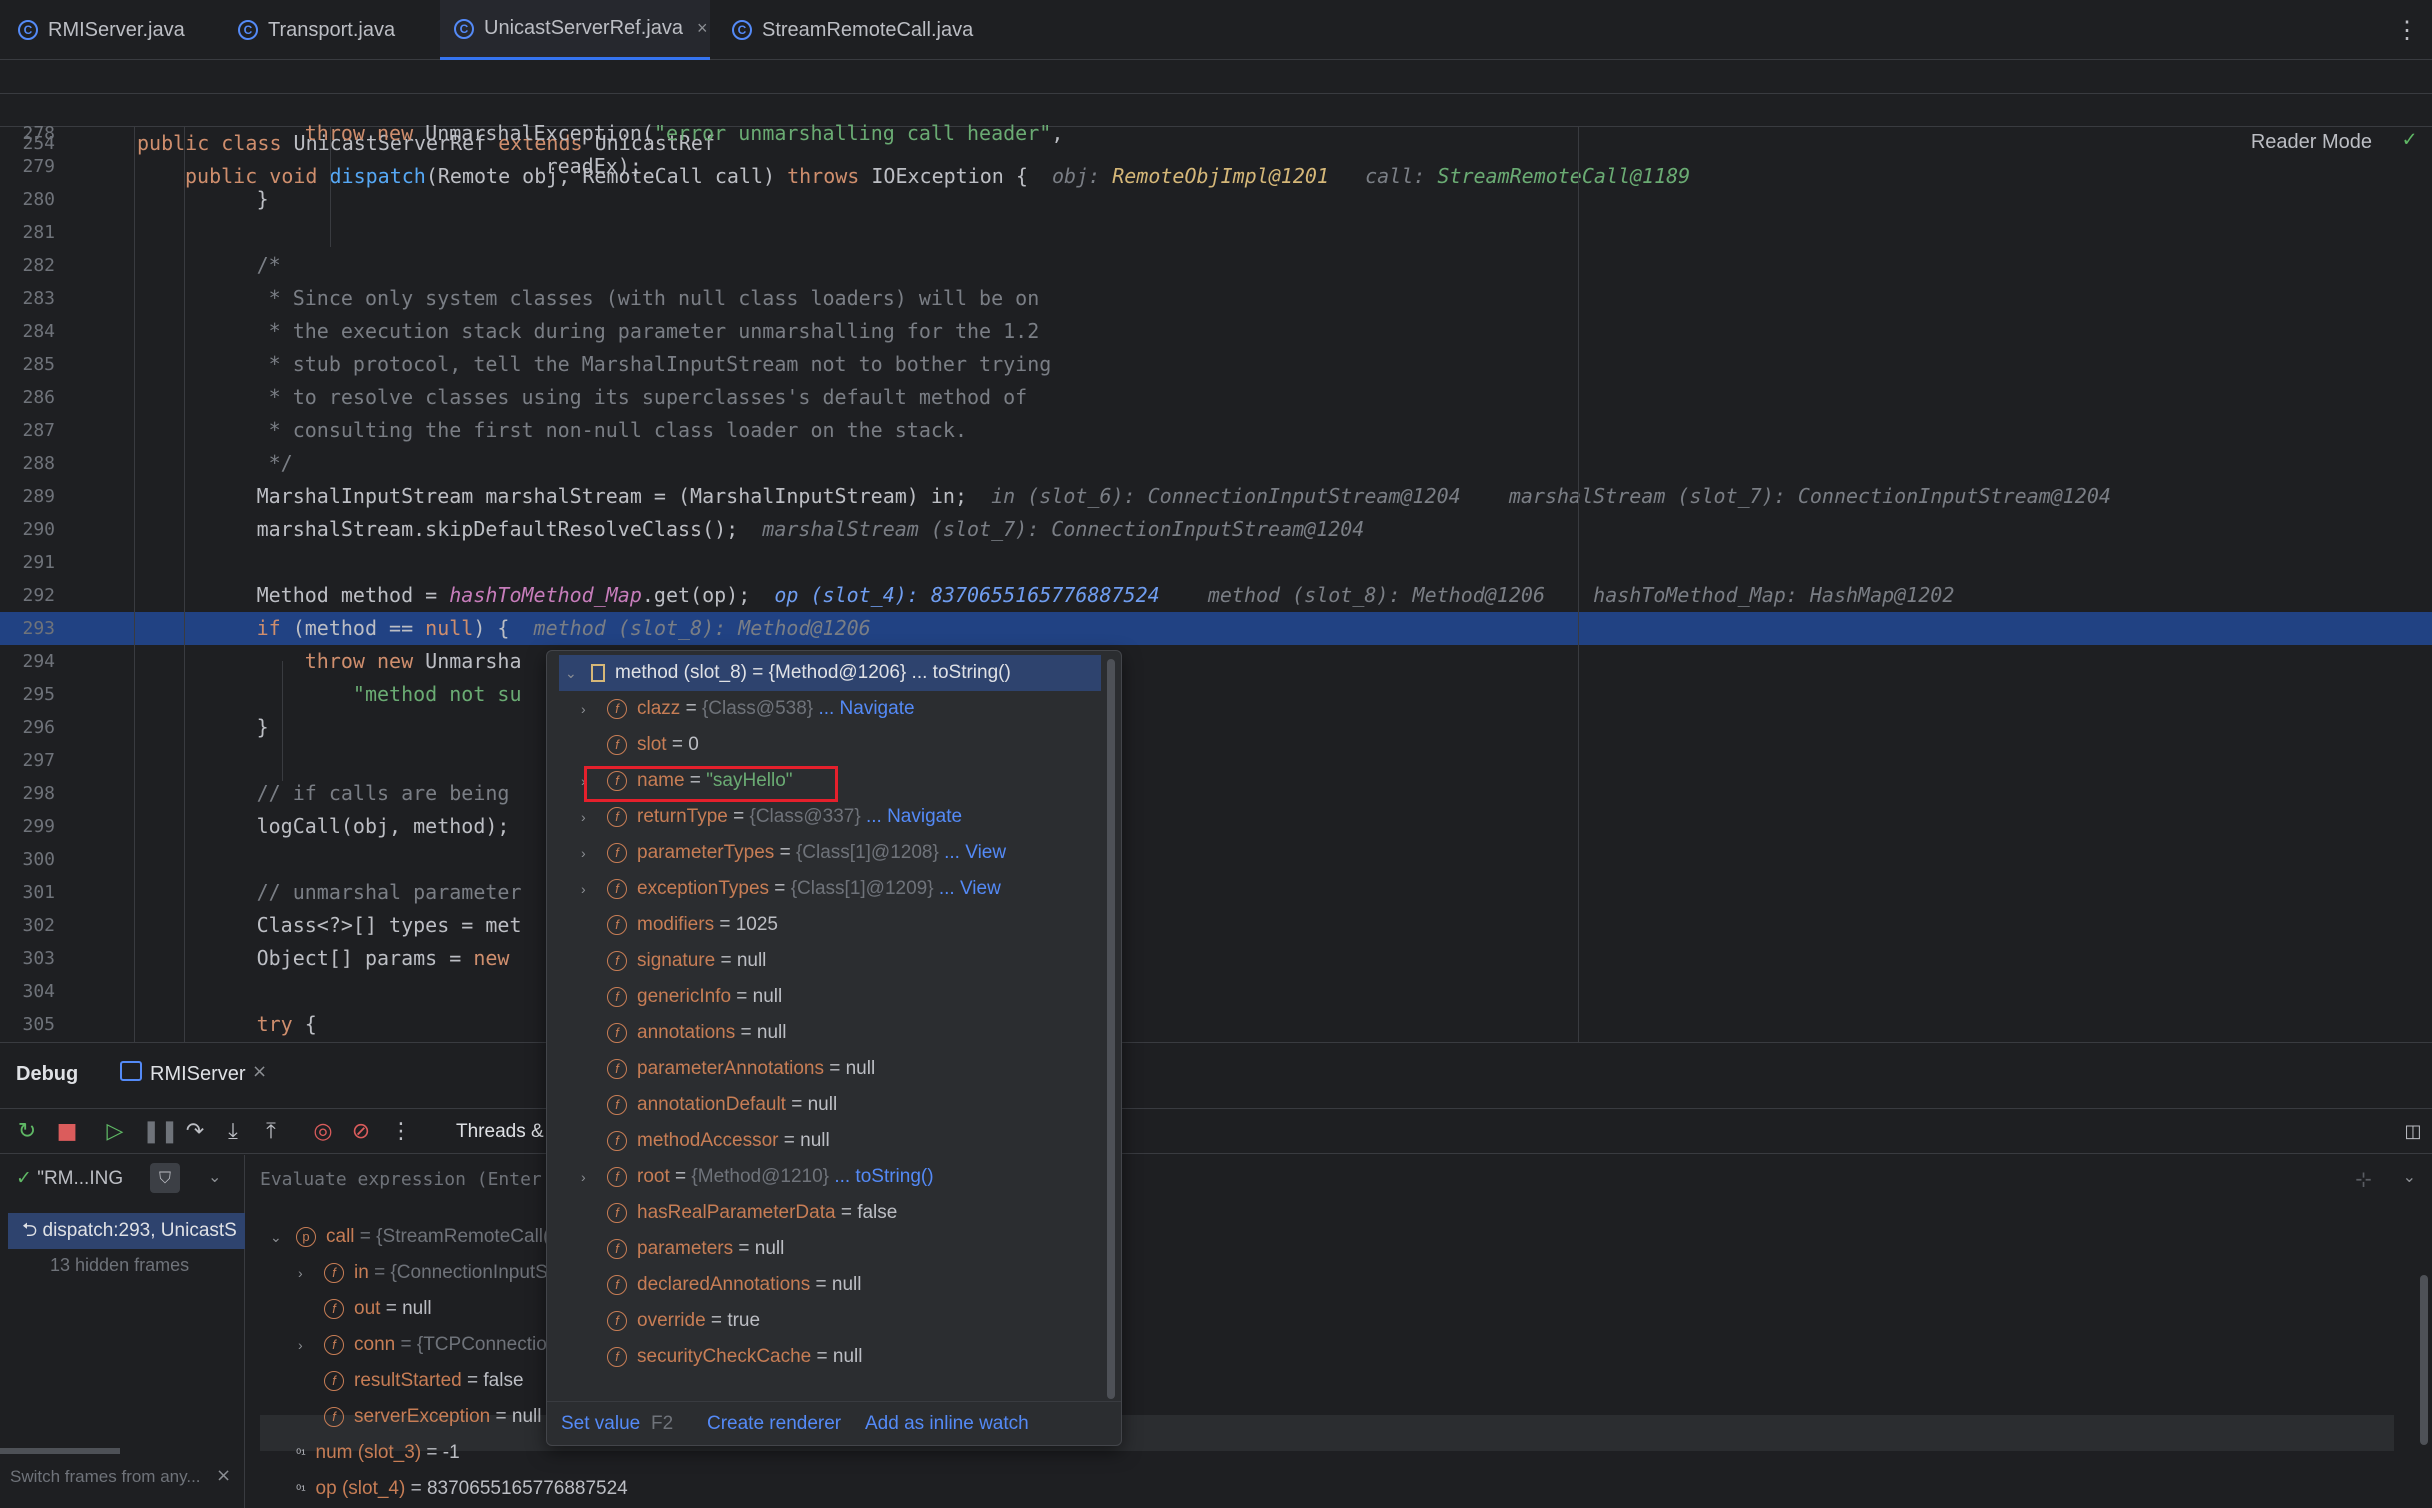 Image resolution: width=2432 pixels, height=1508 pixels. Describe the element at coordinates (867, 30) in the screenshot. I see `tab-streamremotecall: C StreamRemoteCall.java` at that location.